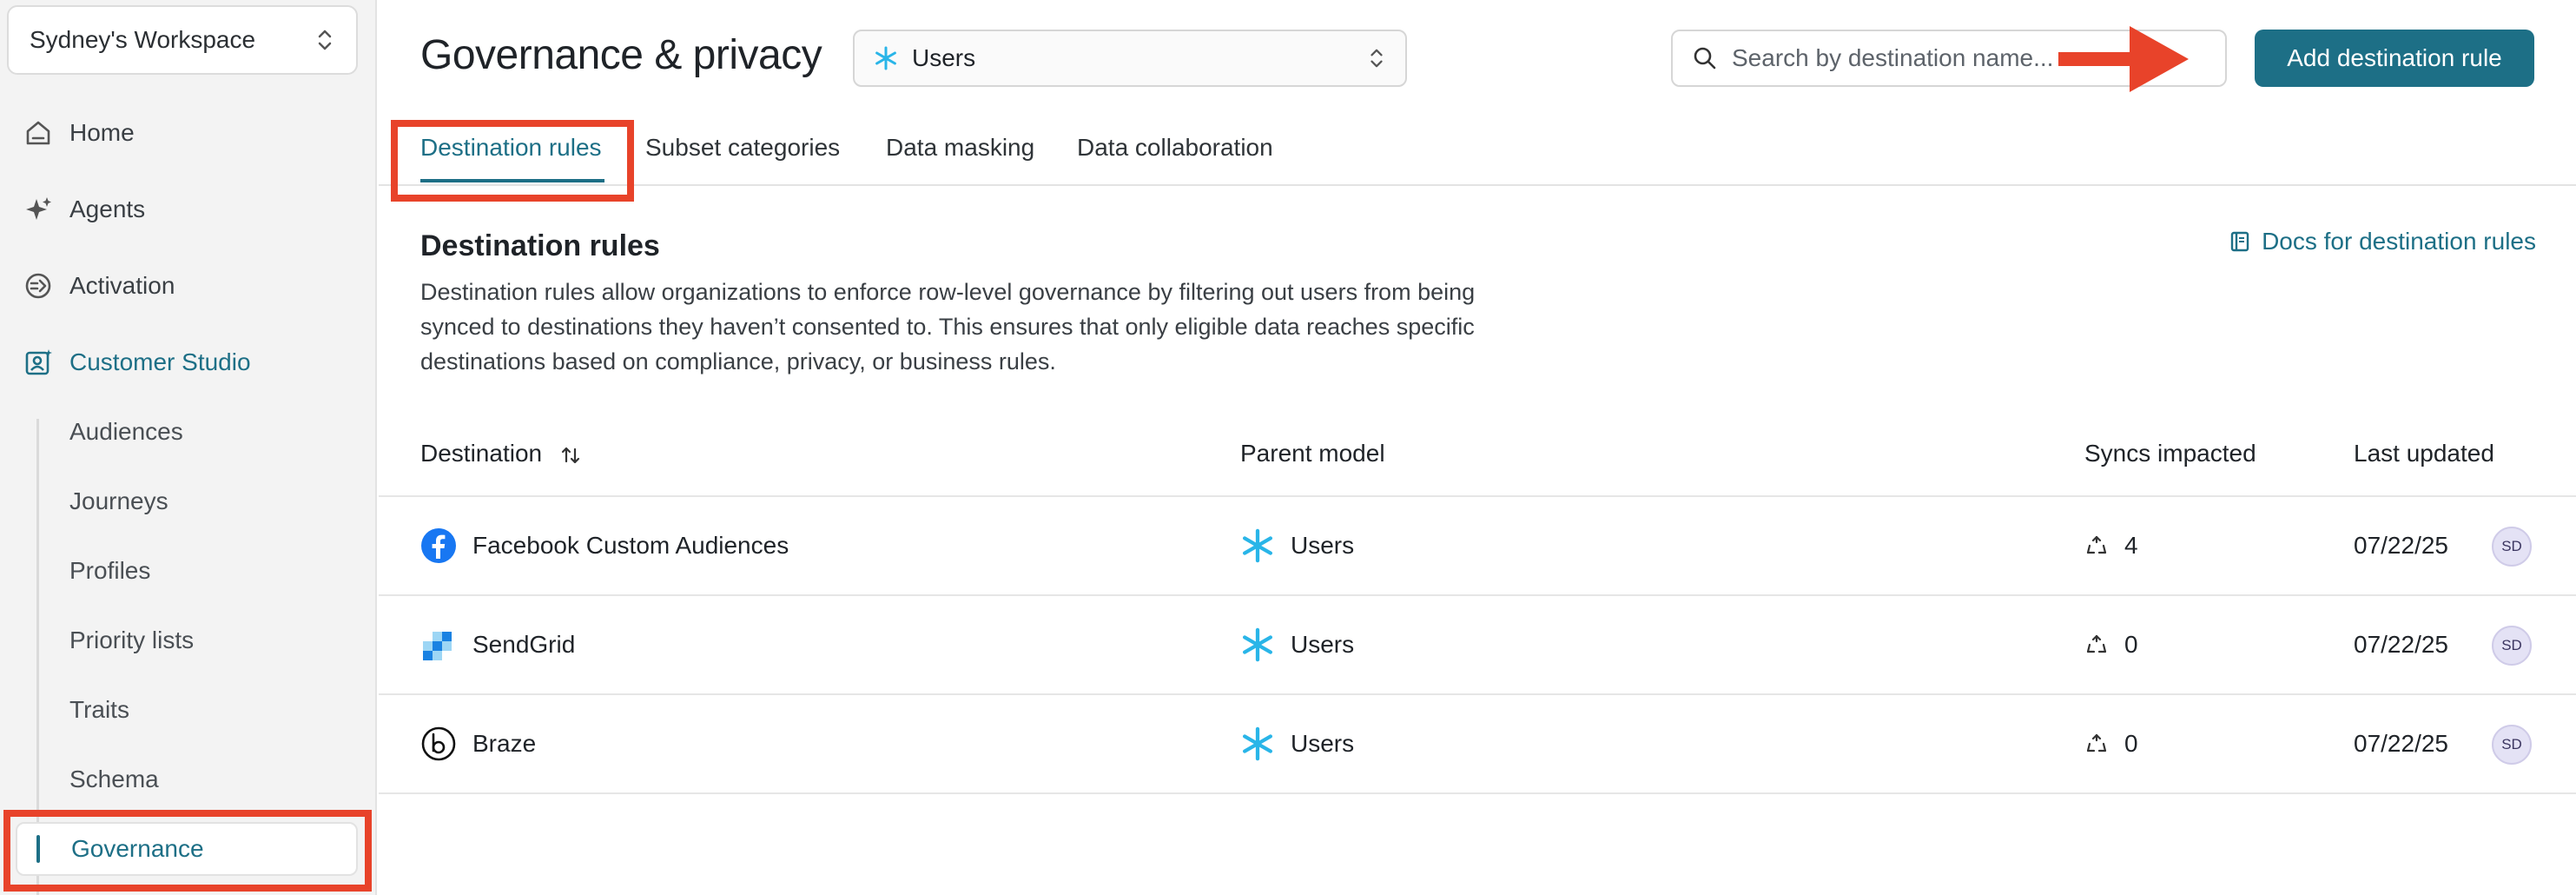 This screenshot has width=2576, height=895. Describe the element at coordinates (109, 571) in the screenshot. I see `sidebar-item-profiles: Profiles` at that location.